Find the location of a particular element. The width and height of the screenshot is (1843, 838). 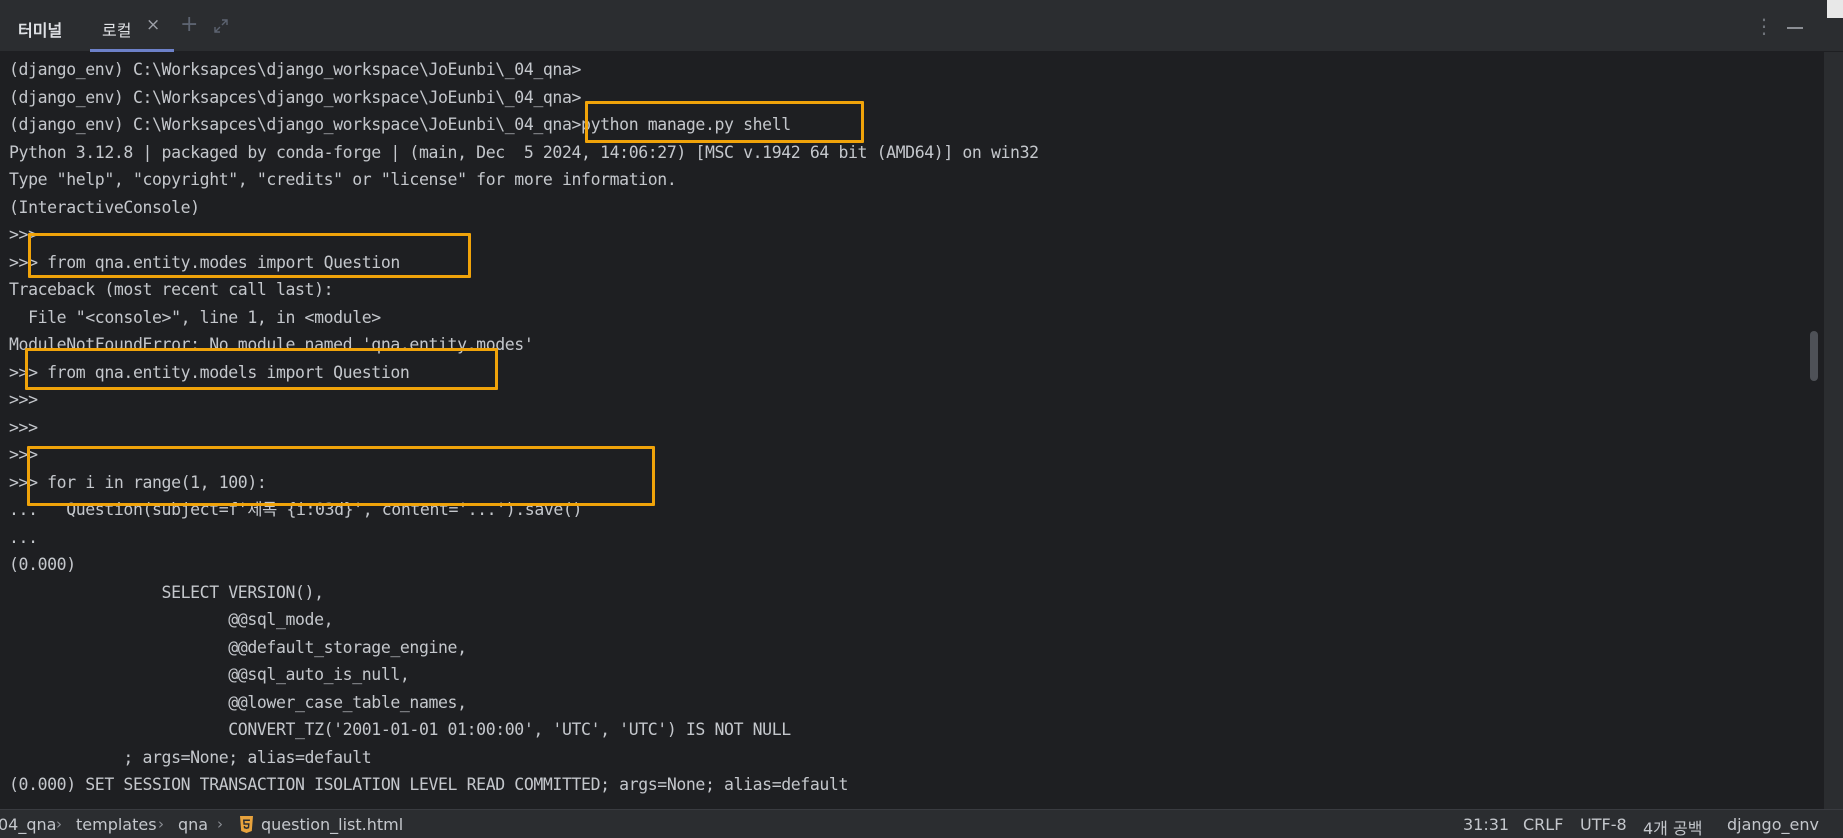

file-encoding: UTF-8 is located at coordinates (1603, 824).